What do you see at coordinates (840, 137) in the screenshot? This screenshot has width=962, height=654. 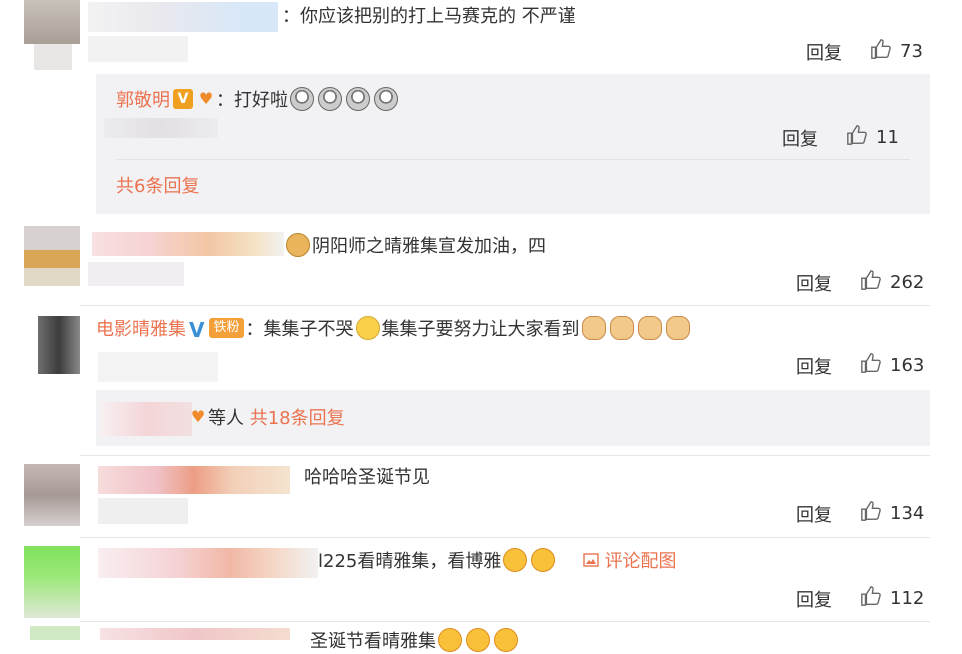 I see `reply-actions: 回复 11` at bounding box center [840, 137].